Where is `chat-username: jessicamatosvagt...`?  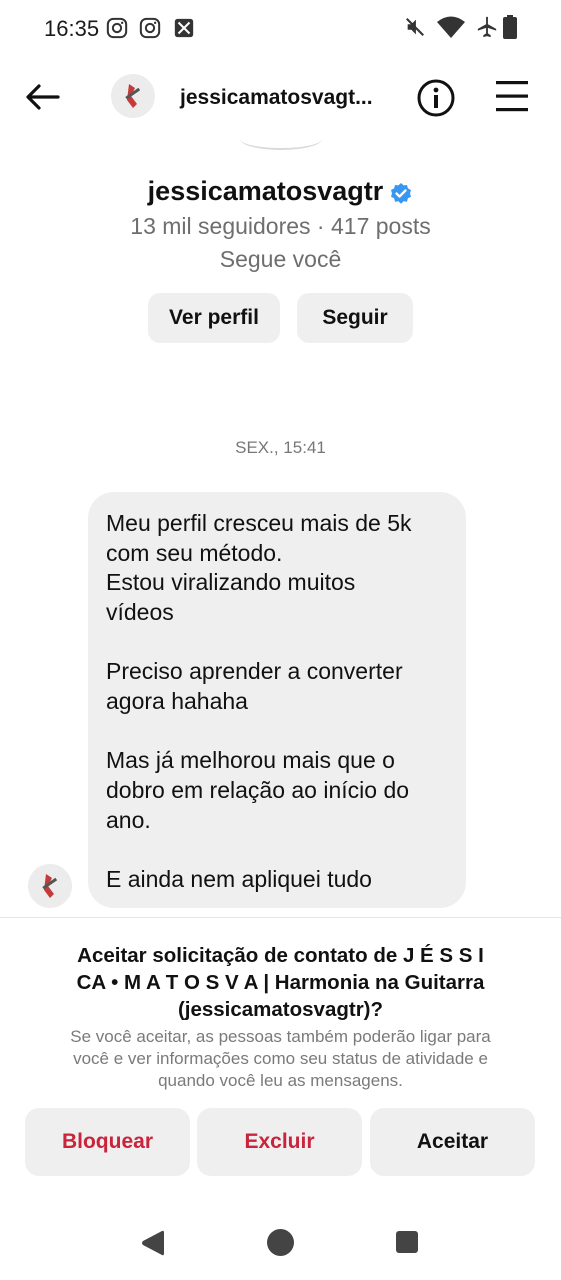
chat-username: jessicamatosvagt... is located at coordinates (276, 98).